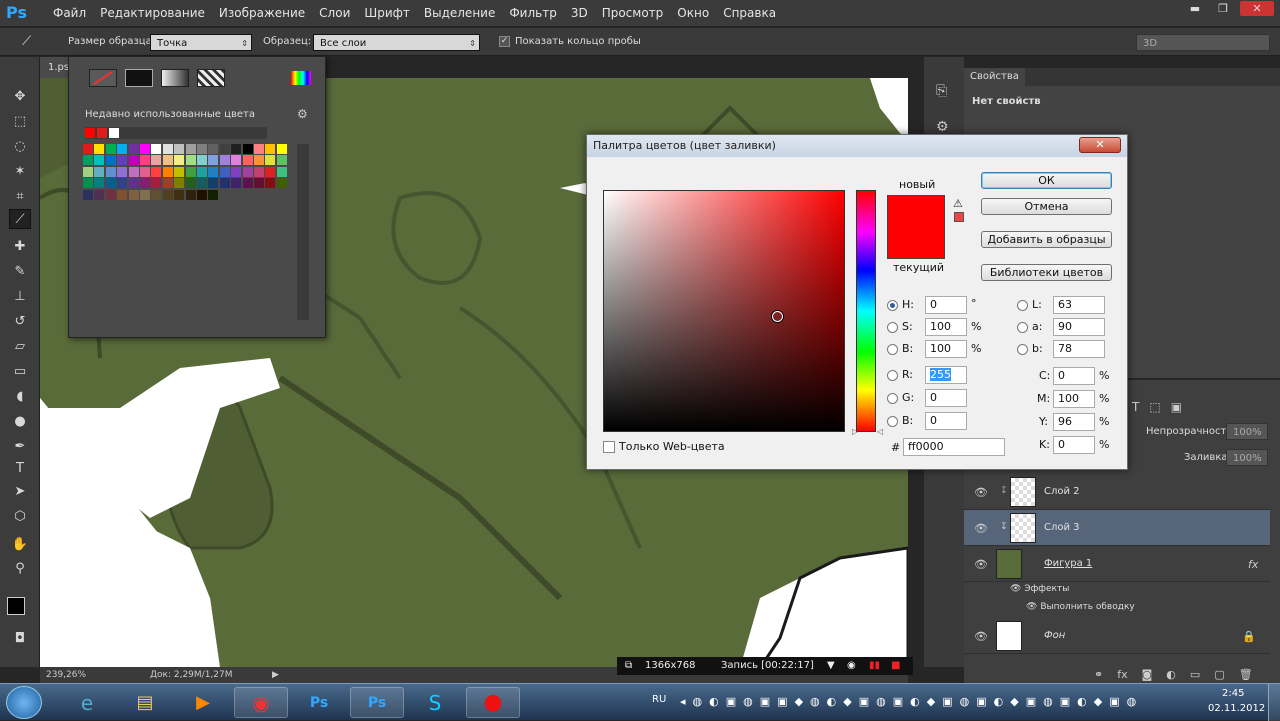 This screenshot has width=1280, height=721. Describe the element at coordinates (1074, 445) in the screenshot. I see `k-input: 0` at that location.